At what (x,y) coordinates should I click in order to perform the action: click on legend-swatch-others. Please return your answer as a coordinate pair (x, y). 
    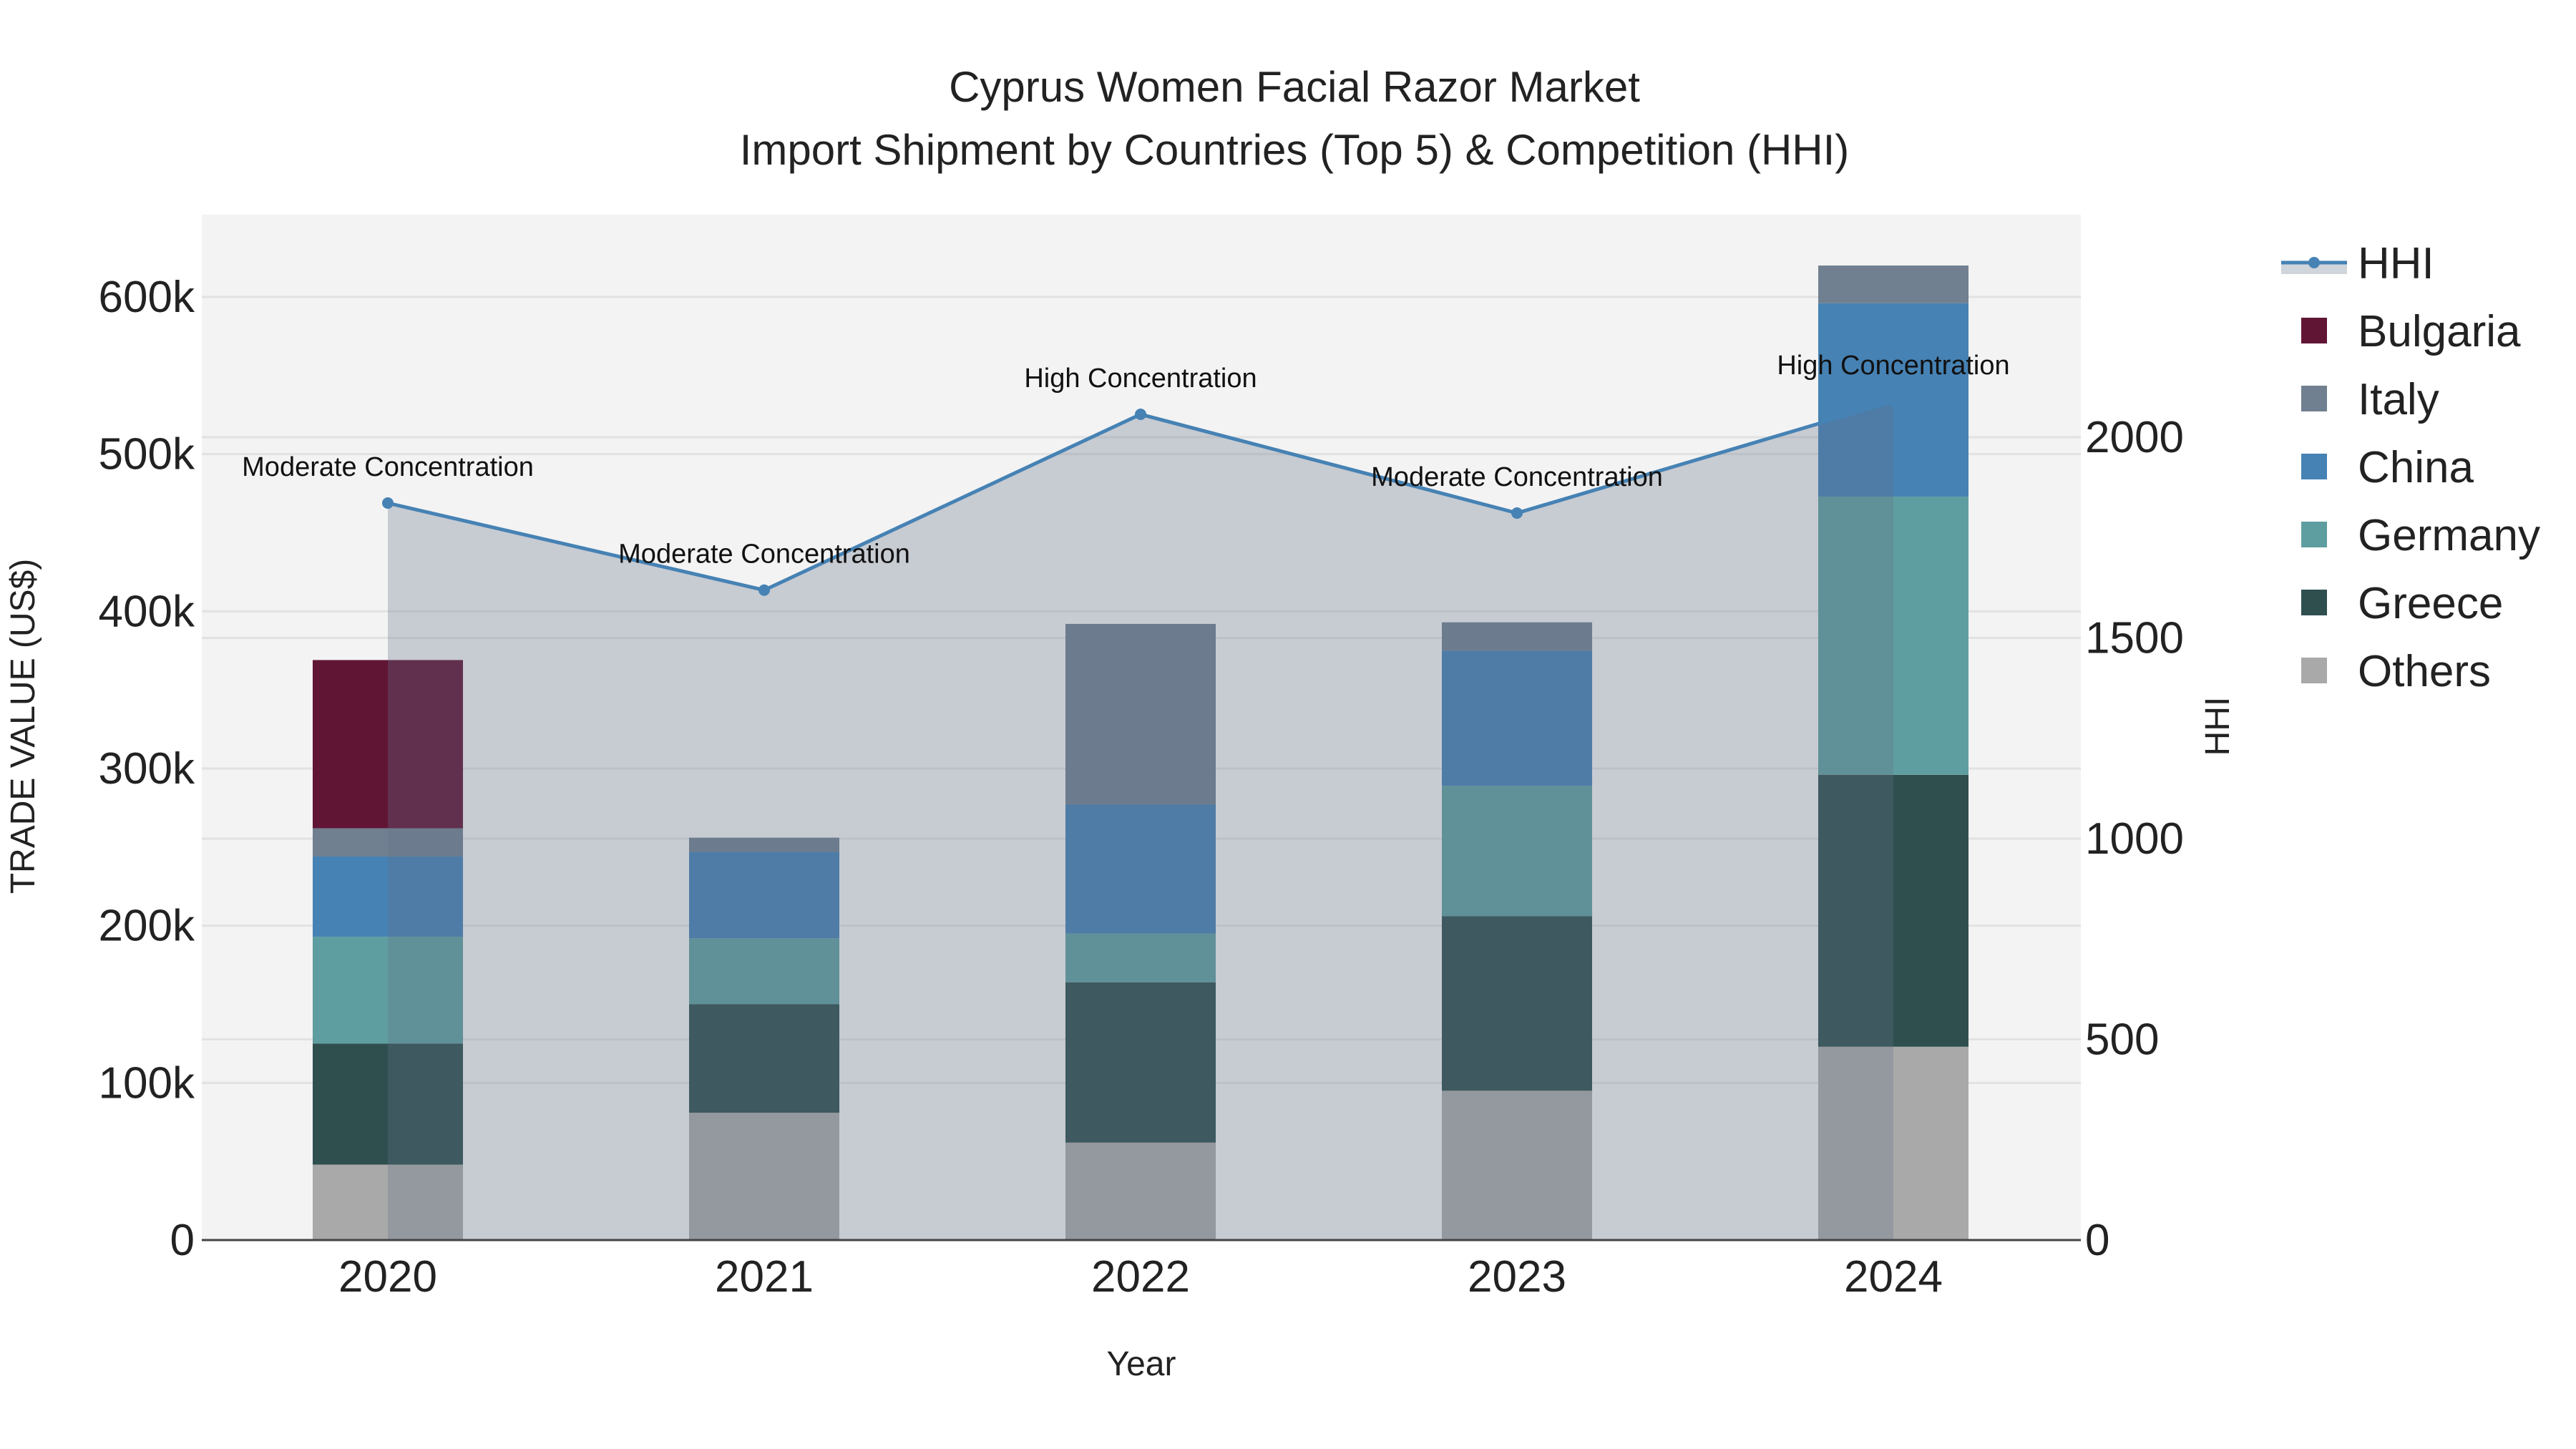
    Looking at the image, I should click on (2314, 670).